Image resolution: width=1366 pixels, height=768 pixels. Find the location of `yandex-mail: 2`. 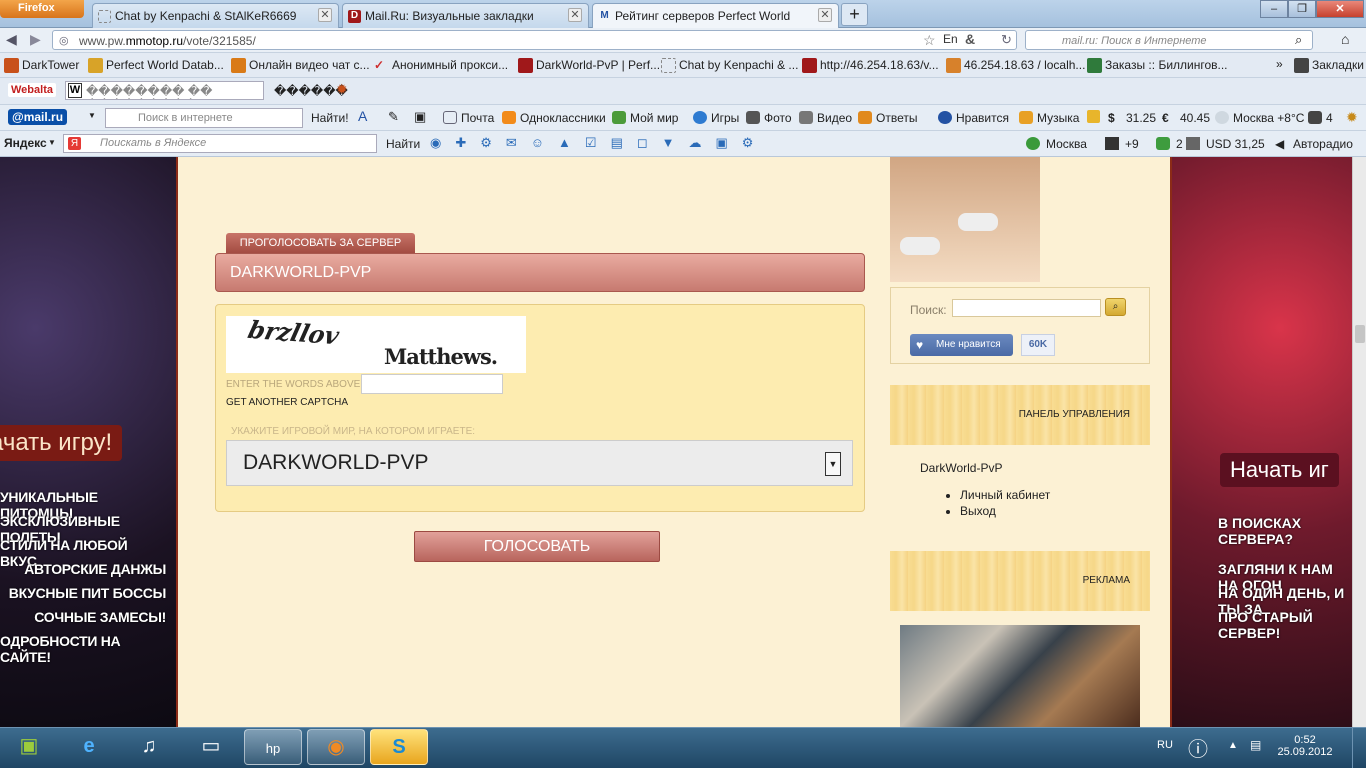

yandex-mail: 2 is located at coordinates (1169, 144).